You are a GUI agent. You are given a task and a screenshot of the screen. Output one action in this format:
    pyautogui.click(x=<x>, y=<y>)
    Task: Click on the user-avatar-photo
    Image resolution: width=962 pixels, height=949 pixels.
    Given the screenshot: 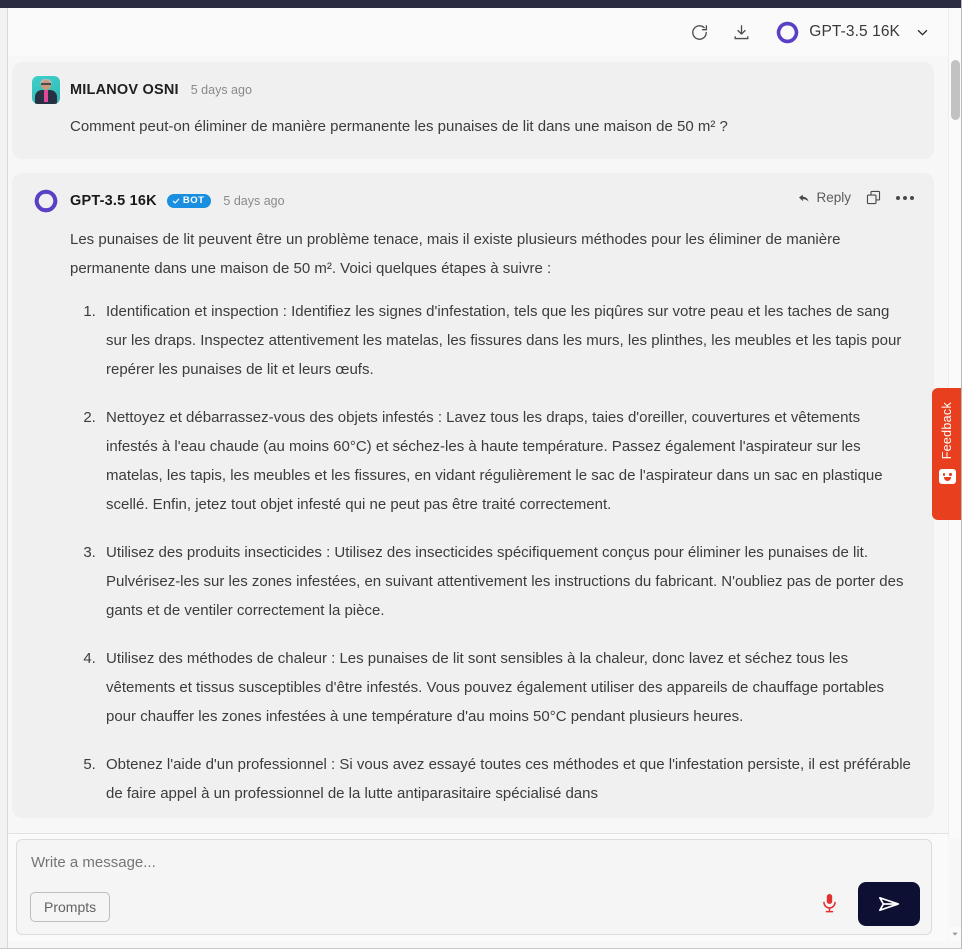 What is the action you would take?
    pyautogui.click(x=46, y=90)
    